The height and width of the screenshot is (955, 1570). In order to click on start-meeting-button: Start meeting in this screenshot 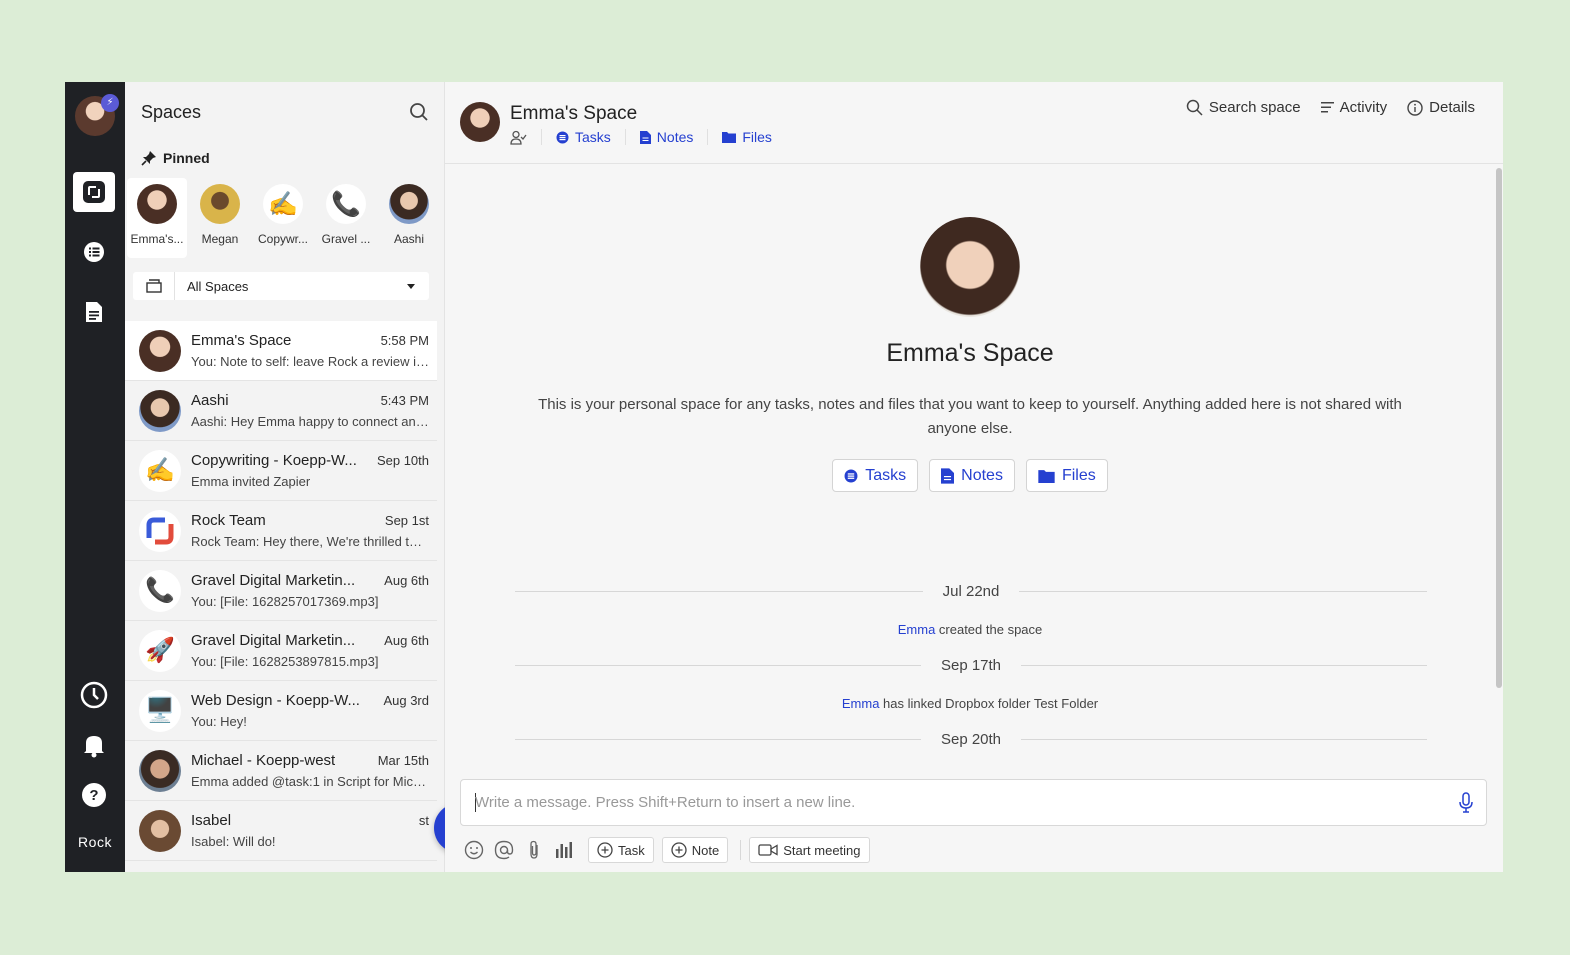, I will do `click(809, 850)`.